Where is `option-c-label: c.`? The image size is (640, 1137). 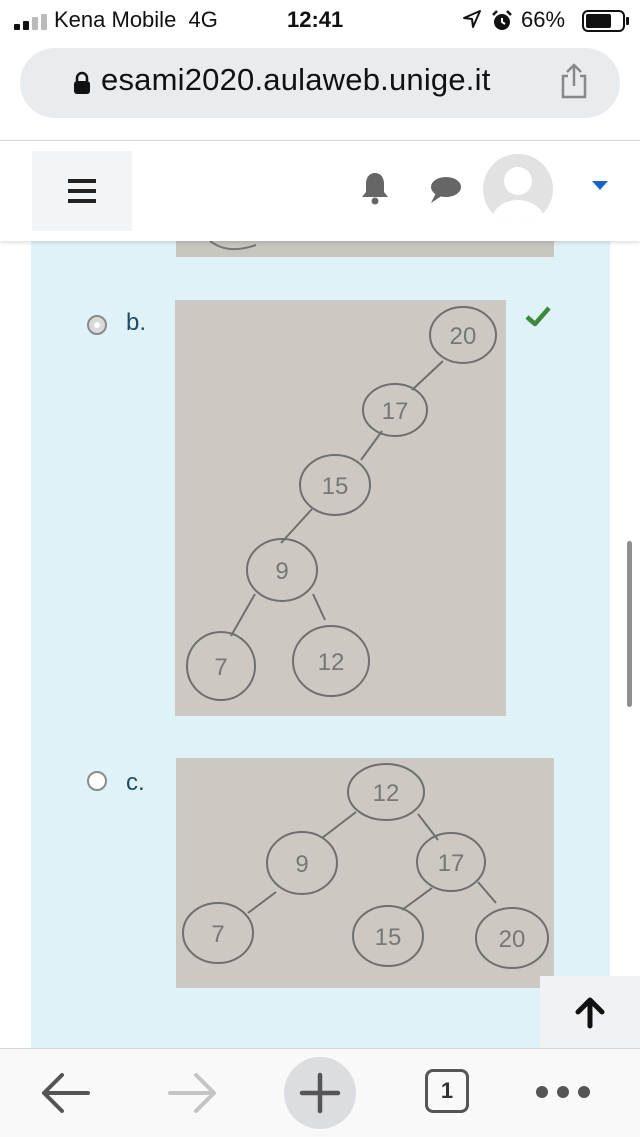 option-c-label: c. is located at coordinates (135, 782).